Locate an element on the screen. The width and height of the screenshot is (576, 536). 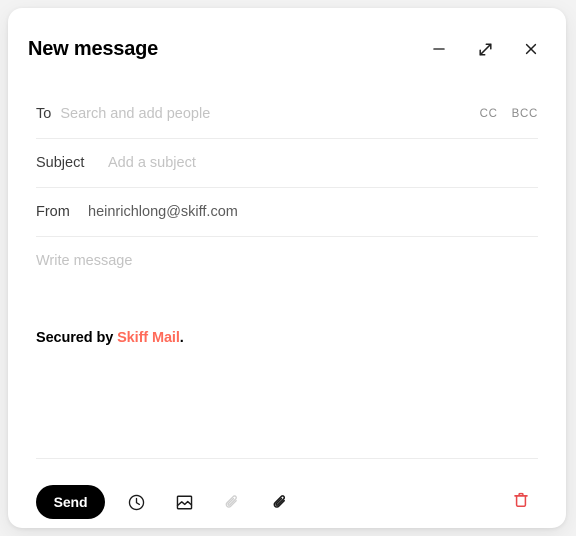
close-icon is located at coordinates (531, 49).